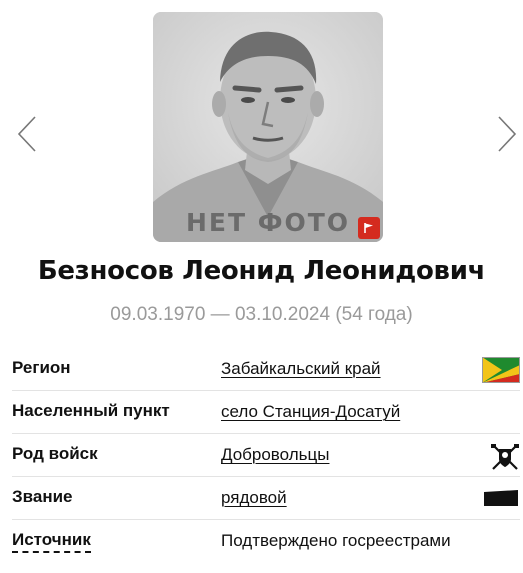 The height and width of the screenshot is (573, 523). I want to click on settlement-link: село Станция-Досатуй, so click(310, 412).